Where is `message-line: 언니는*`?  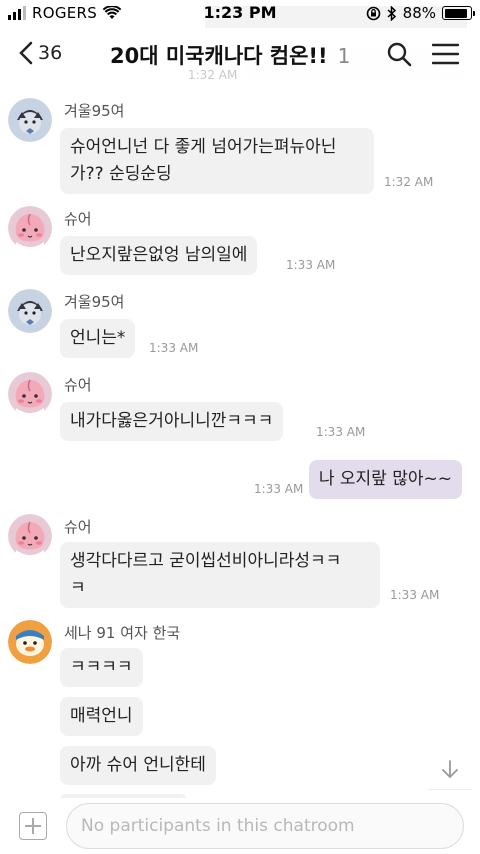
message-line: 언니는* is located at coordinates (98, 338).